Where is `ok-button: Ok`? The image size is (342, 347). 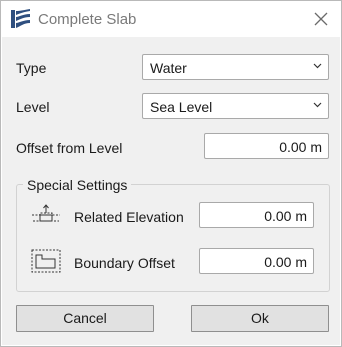
ok-button: Ok is located at coordinates (260, 318).